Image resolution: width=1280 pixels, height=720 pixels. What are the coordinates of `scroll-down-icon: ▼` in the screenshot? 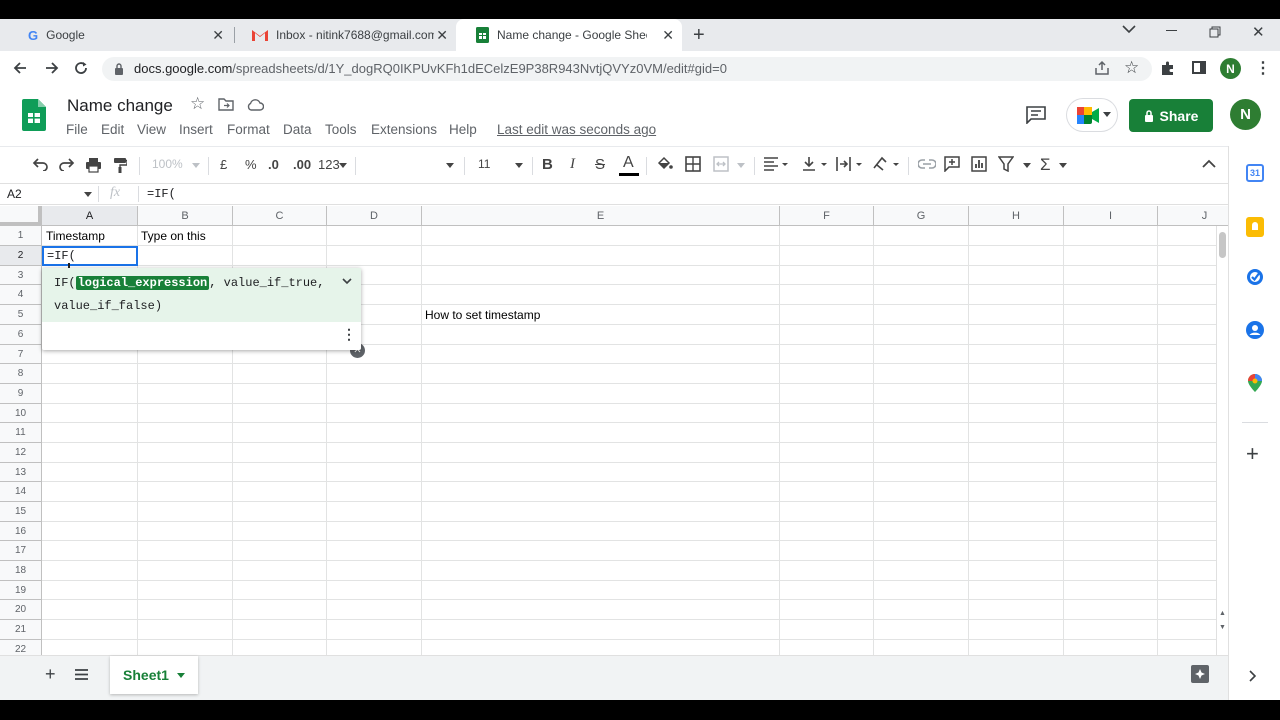 It's located at (1222, 627).